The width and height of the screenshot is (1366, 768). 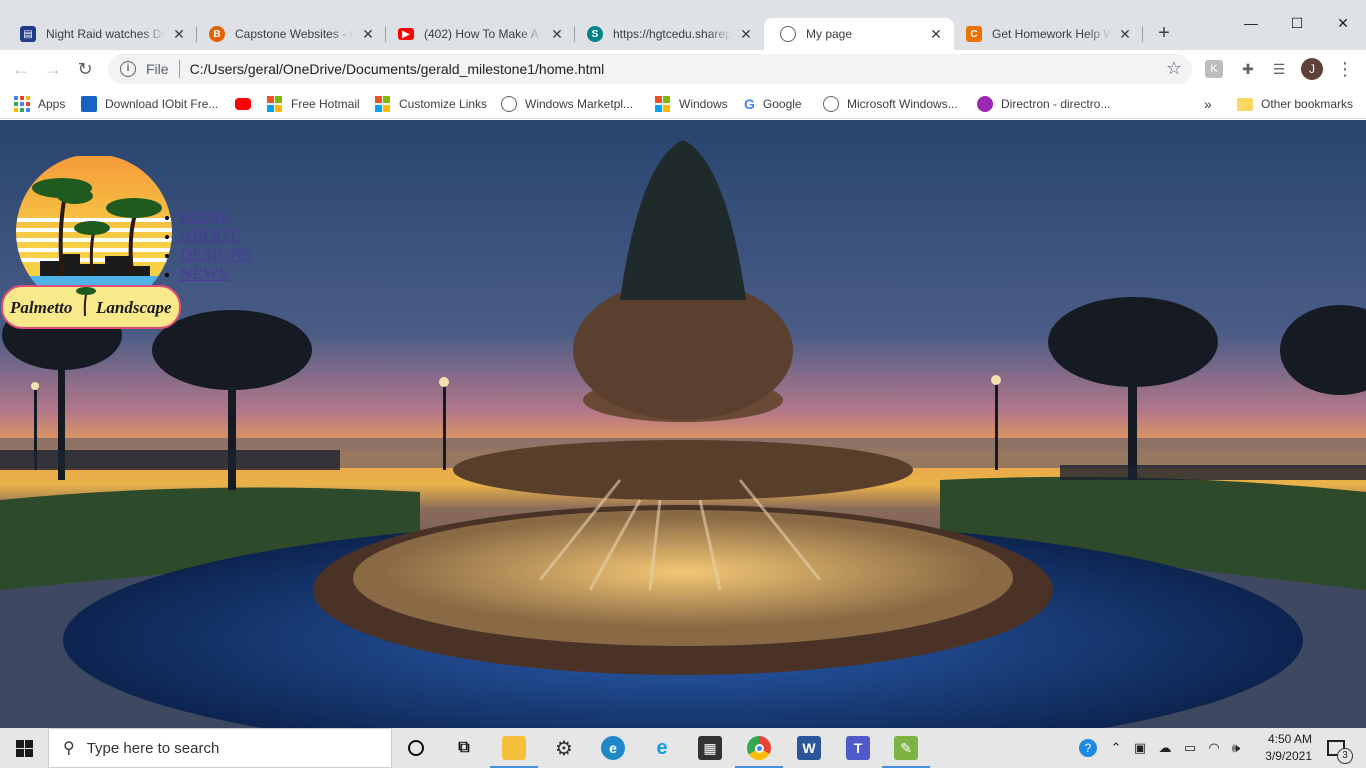 What do you see at coordinates (21, 69) in the screenshot?
I see `back-button: ←` at bounding box center [21, 69].